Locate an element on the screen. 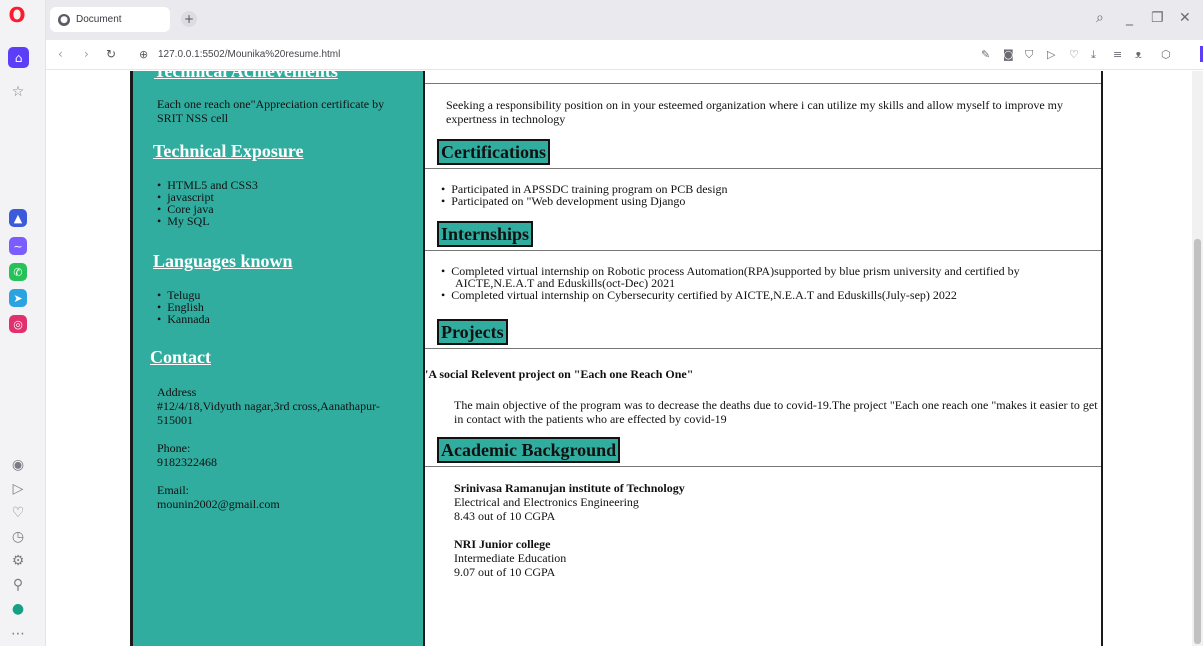 This screenshot has height=646, width=1203. certifications-heading: Certifications is located at coordinates (493, 152).